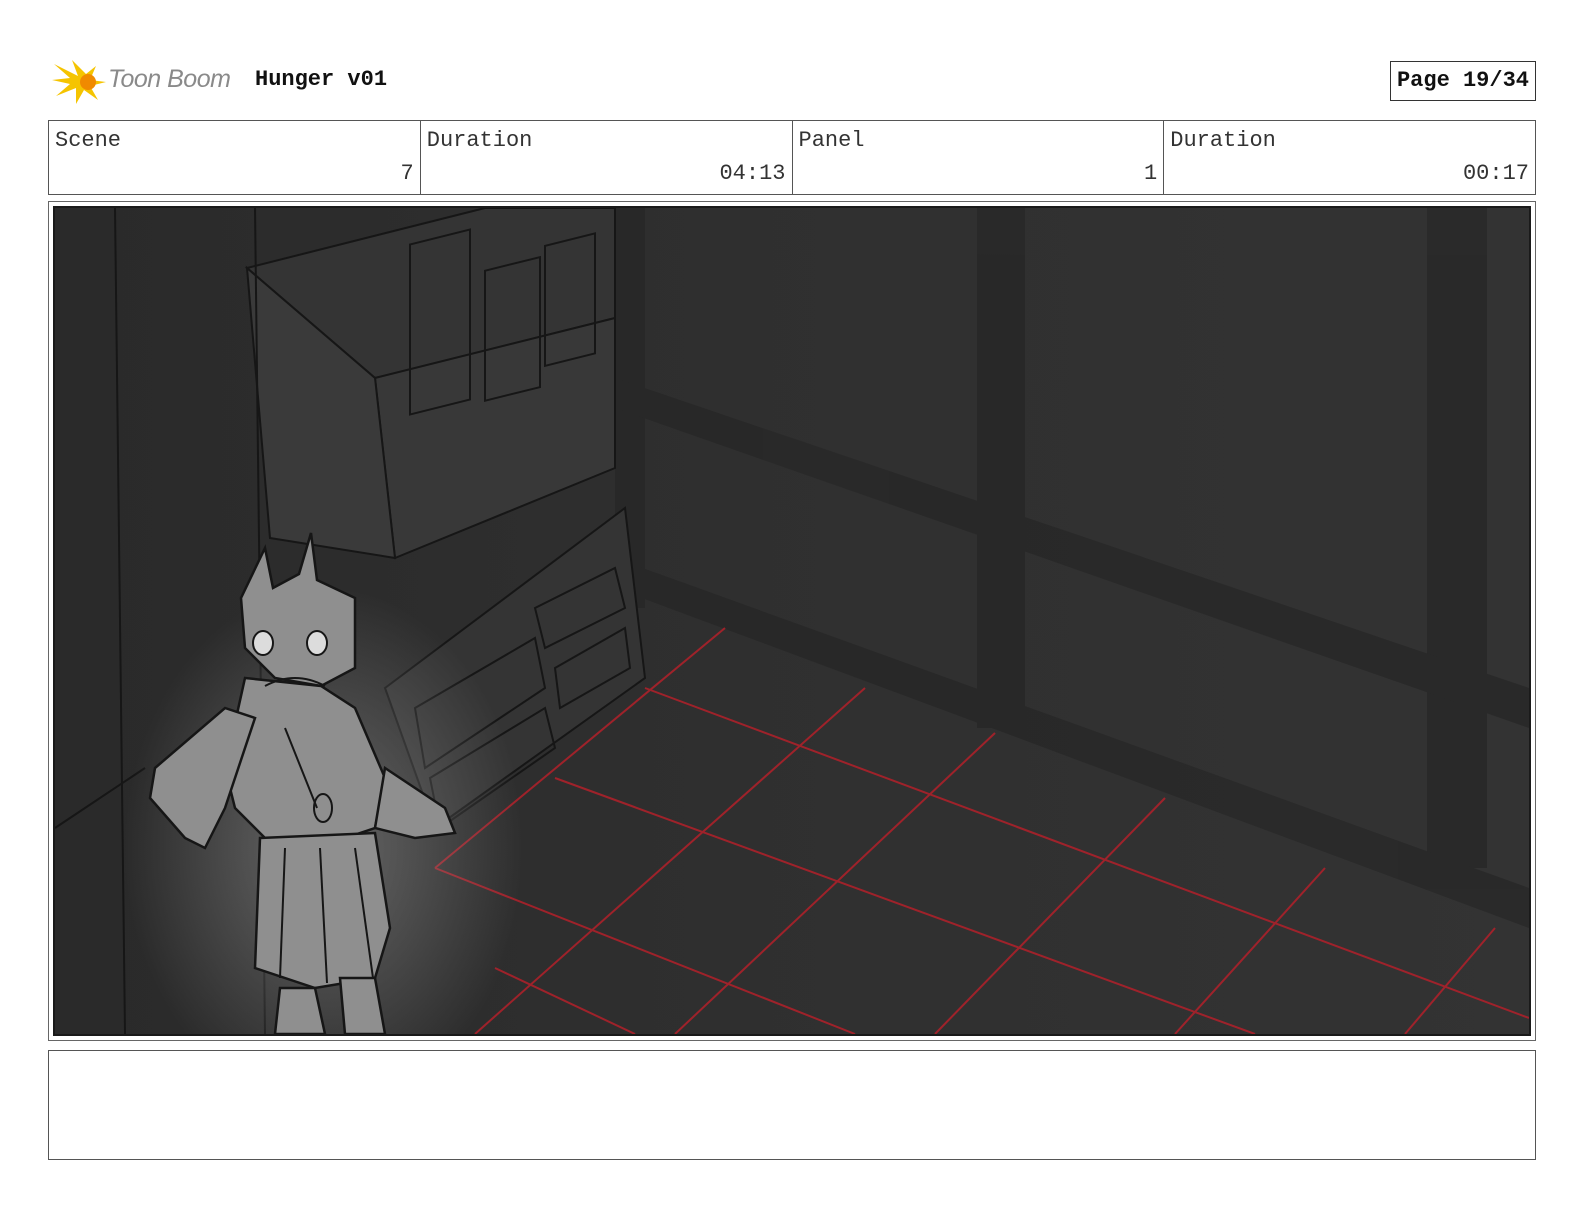 This screenshot has width=1584, height=1224. I want to click on scene-duration-cell: Duration 04:13, so click(605, 157).